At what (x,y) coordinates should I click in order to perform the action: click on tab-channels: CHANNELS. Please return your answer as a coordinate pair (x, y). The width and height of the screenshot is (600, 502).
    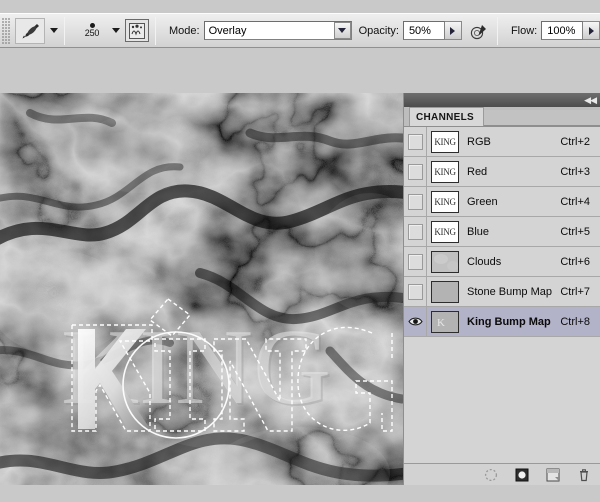
    Looking at the image, I should click on (446, 116).